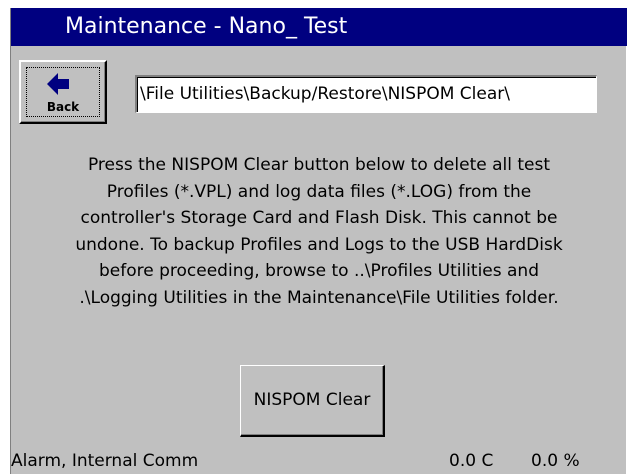 The width and height of the screenshot is (636, 476). What do you see at coordinates (319, 27) in the screenshot?
I see `window-title: Maintenance - Nano_ Test` at bounding box center [319, 27].